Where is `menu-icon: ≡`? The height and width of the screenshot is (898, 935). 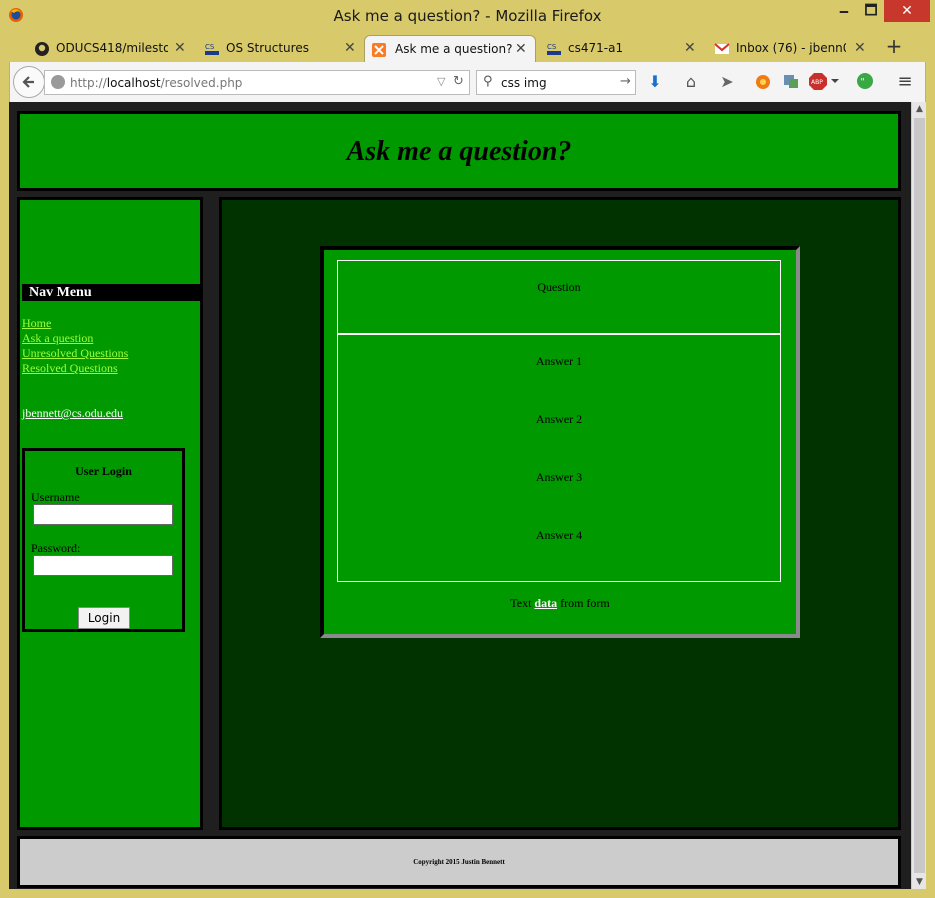
menu-icon: ≡ is located at coordinates (905, 82).